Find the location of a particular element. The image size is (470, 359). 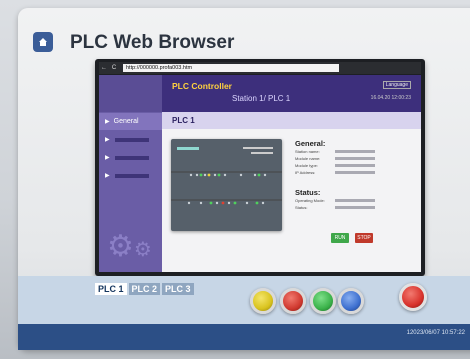

language-select: Language is located at coordinates (396, 85).